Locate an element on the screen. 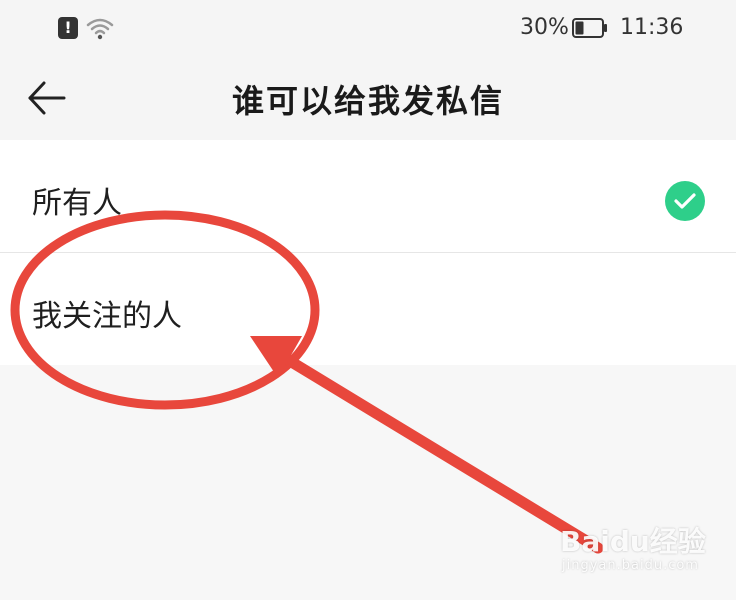 The image size is (736, 600). option-label: 所有人 is located at coordinates (77, 203).